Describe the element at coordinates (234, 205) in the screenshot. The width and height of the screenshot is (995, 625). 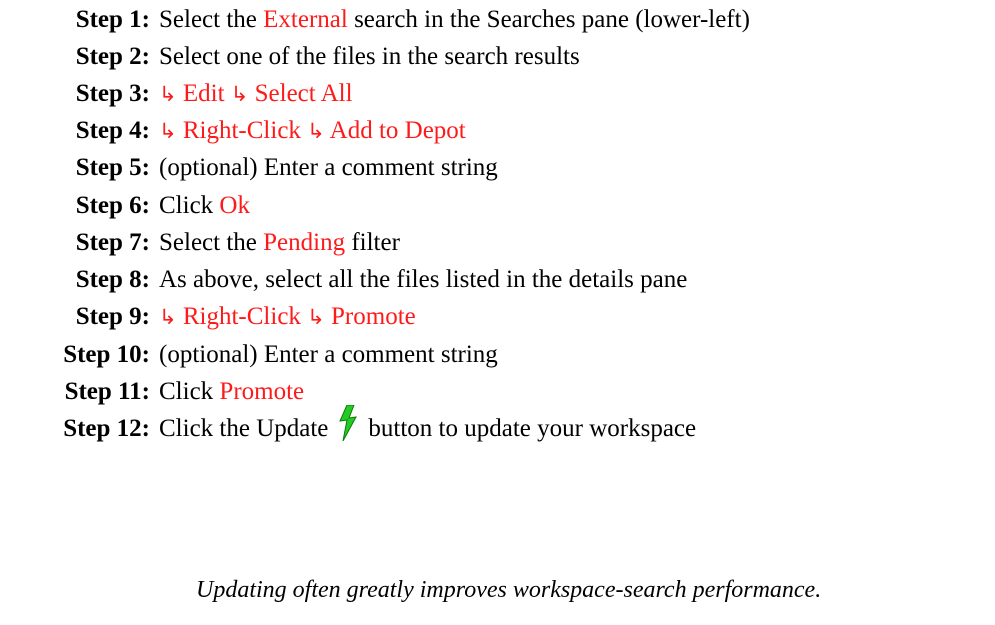
I see `highlighted-term: Ok` at that location.